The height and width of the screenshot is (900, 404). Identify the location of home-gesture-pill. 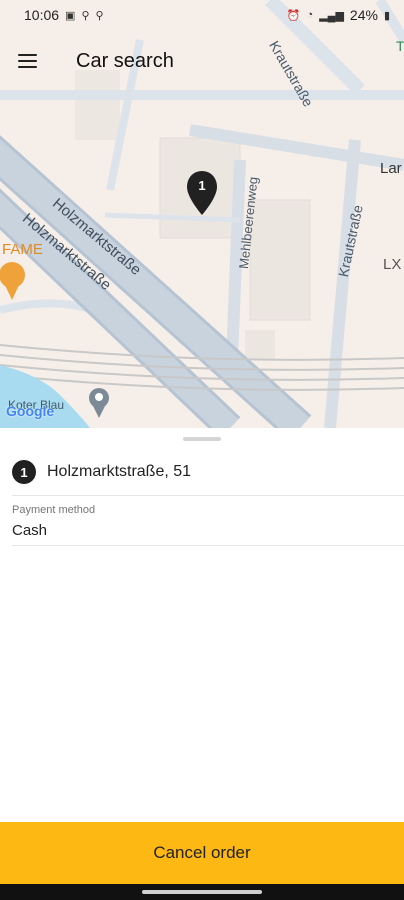
(202, 892).